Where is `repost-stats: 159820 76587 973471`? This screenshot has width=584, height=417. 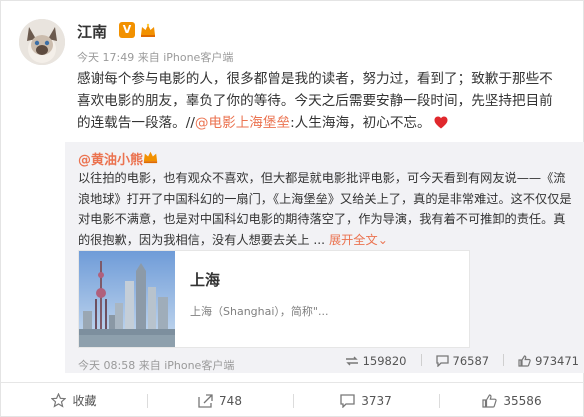 repost-stats: 159820 76587 973471 is located at coordinates (455, 361).